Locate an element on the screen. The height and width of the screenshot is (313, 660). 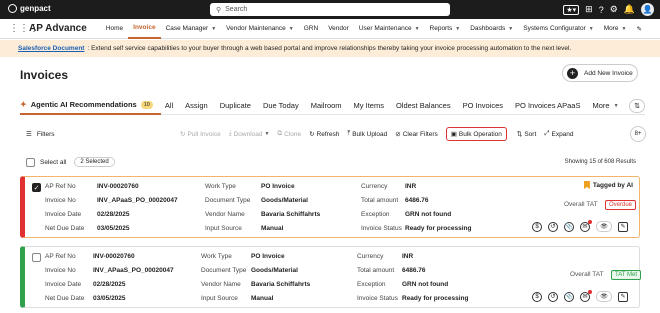
tab-oldest-balances: Oldest Balances is located at coordinates (427, 106).